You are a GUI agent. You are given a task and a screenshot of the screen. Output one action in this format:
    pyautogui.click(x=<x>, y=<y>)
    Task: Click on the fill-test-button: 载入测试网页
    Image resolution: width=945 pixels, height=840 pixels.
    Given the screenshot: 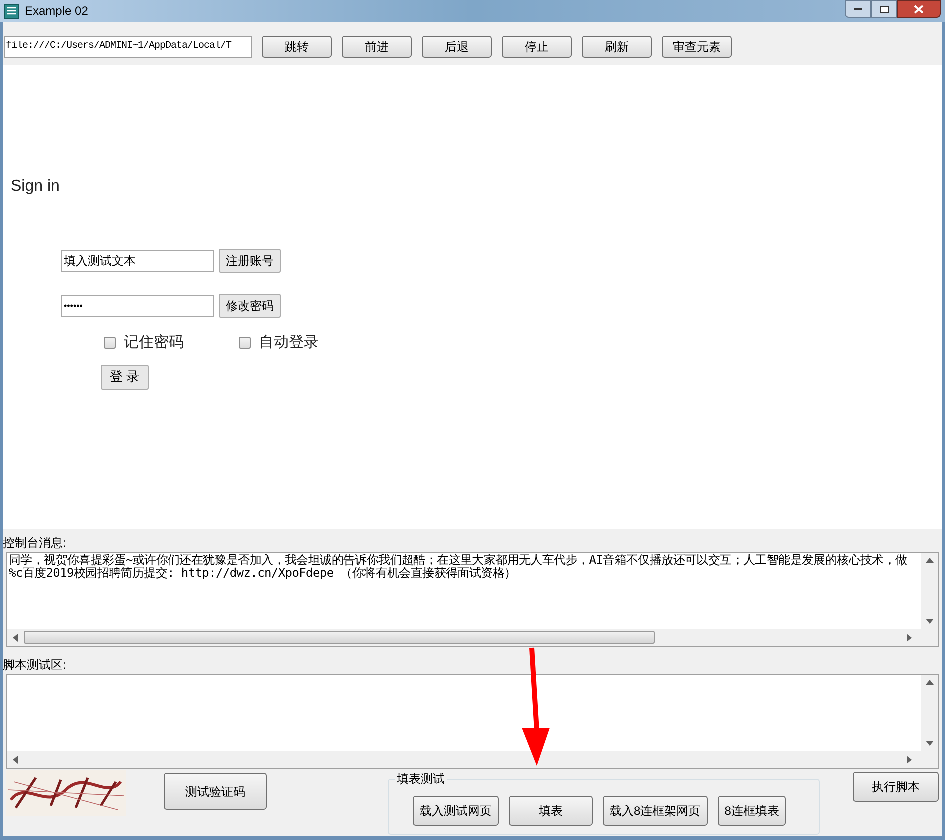 What is the action you would take?
    pyautogui.click(x=456, y=811)
    